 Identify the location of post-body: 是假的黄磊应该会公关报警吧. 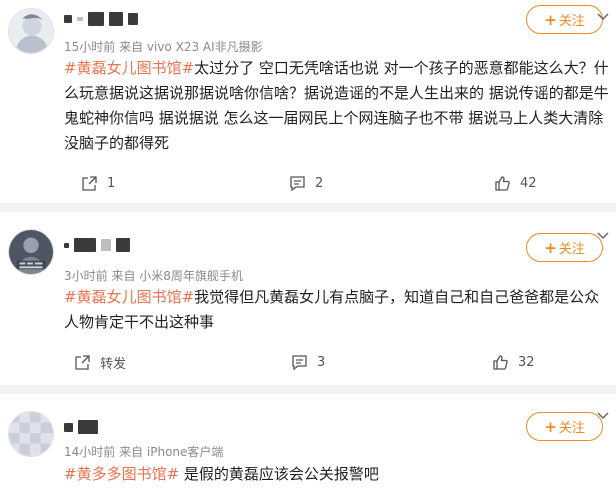
(279, 474).